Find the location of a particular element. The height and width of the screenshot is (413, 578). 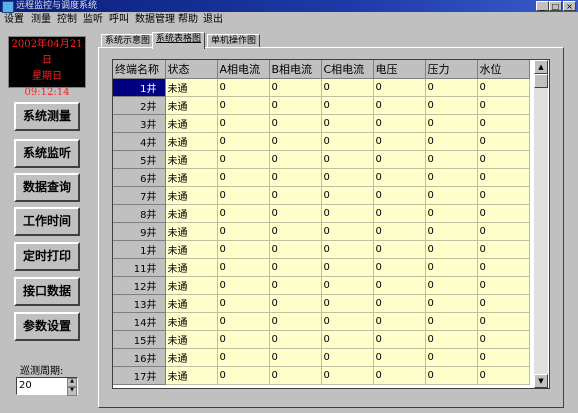

column-header: 水位 is located at coordinates (503, 69).